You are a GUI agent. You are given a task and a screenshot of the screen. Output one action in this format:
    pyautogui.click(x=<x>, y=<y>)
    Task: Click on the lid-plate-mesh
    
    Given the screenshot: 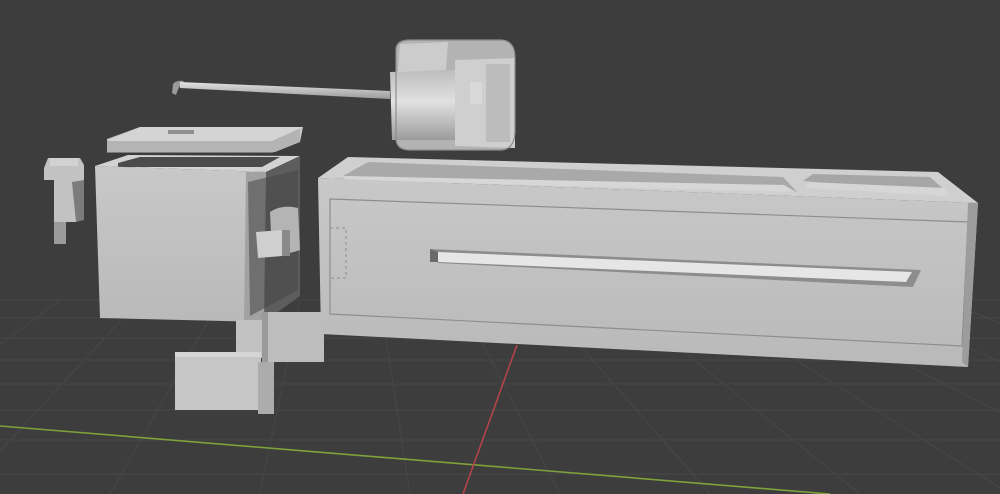 What is the action you would take?
    pyautogui.click(x=205, y=140)
    